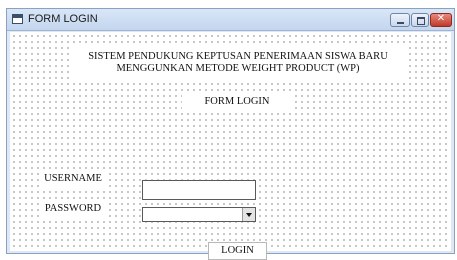 The width and height of the screenshot is (457, 260). What do you see at coordinates (400, 20) in the screenshot?
I see `minimize-icon` at bounding box center [400, 20].